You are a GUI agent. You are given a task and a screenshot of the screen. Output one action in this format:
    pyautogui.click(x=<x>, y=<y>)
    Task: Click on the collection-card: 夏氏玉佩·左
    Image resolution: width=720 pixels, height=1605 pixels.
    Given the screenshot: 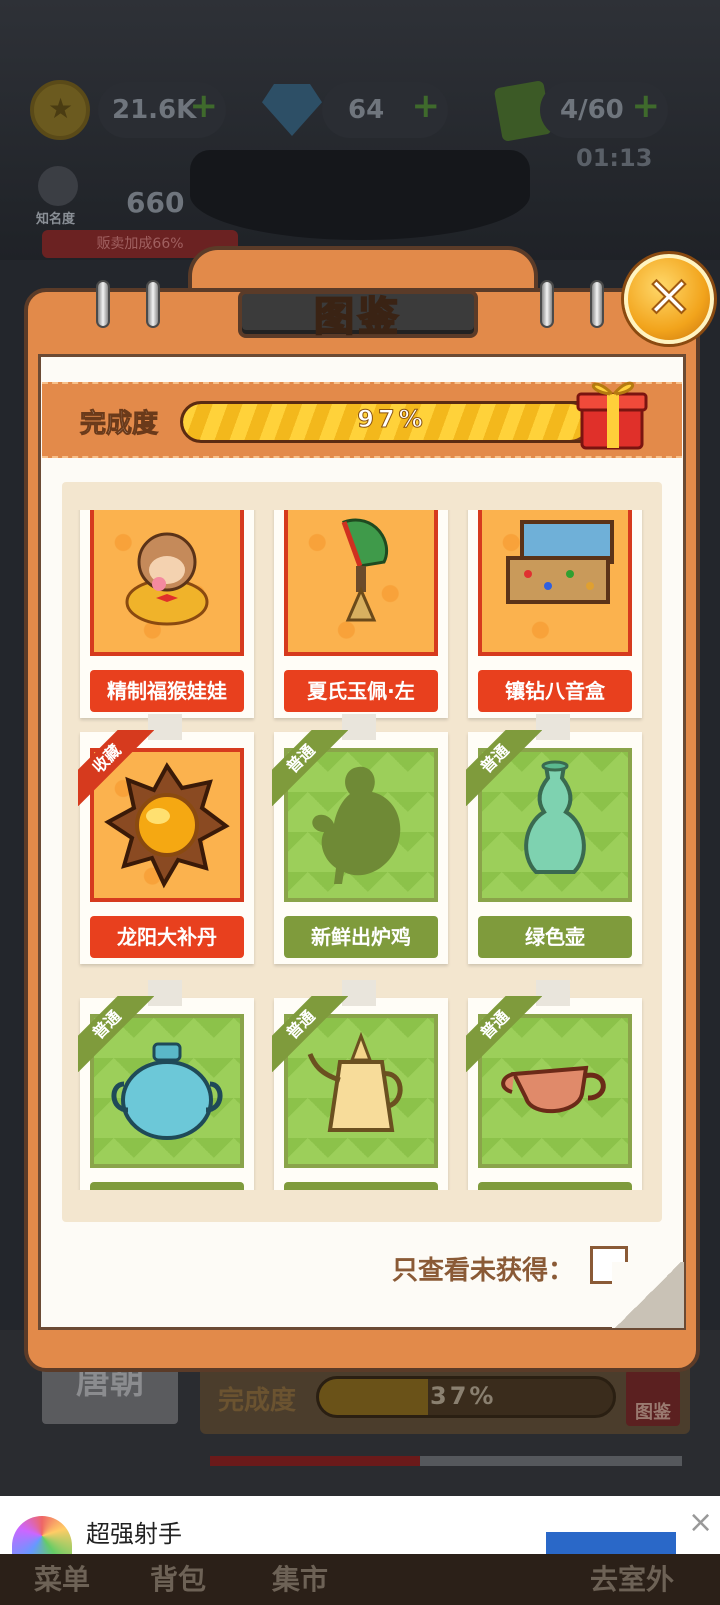 What is the action you would take?
    pyautogui.click(x=361, y=614)
    